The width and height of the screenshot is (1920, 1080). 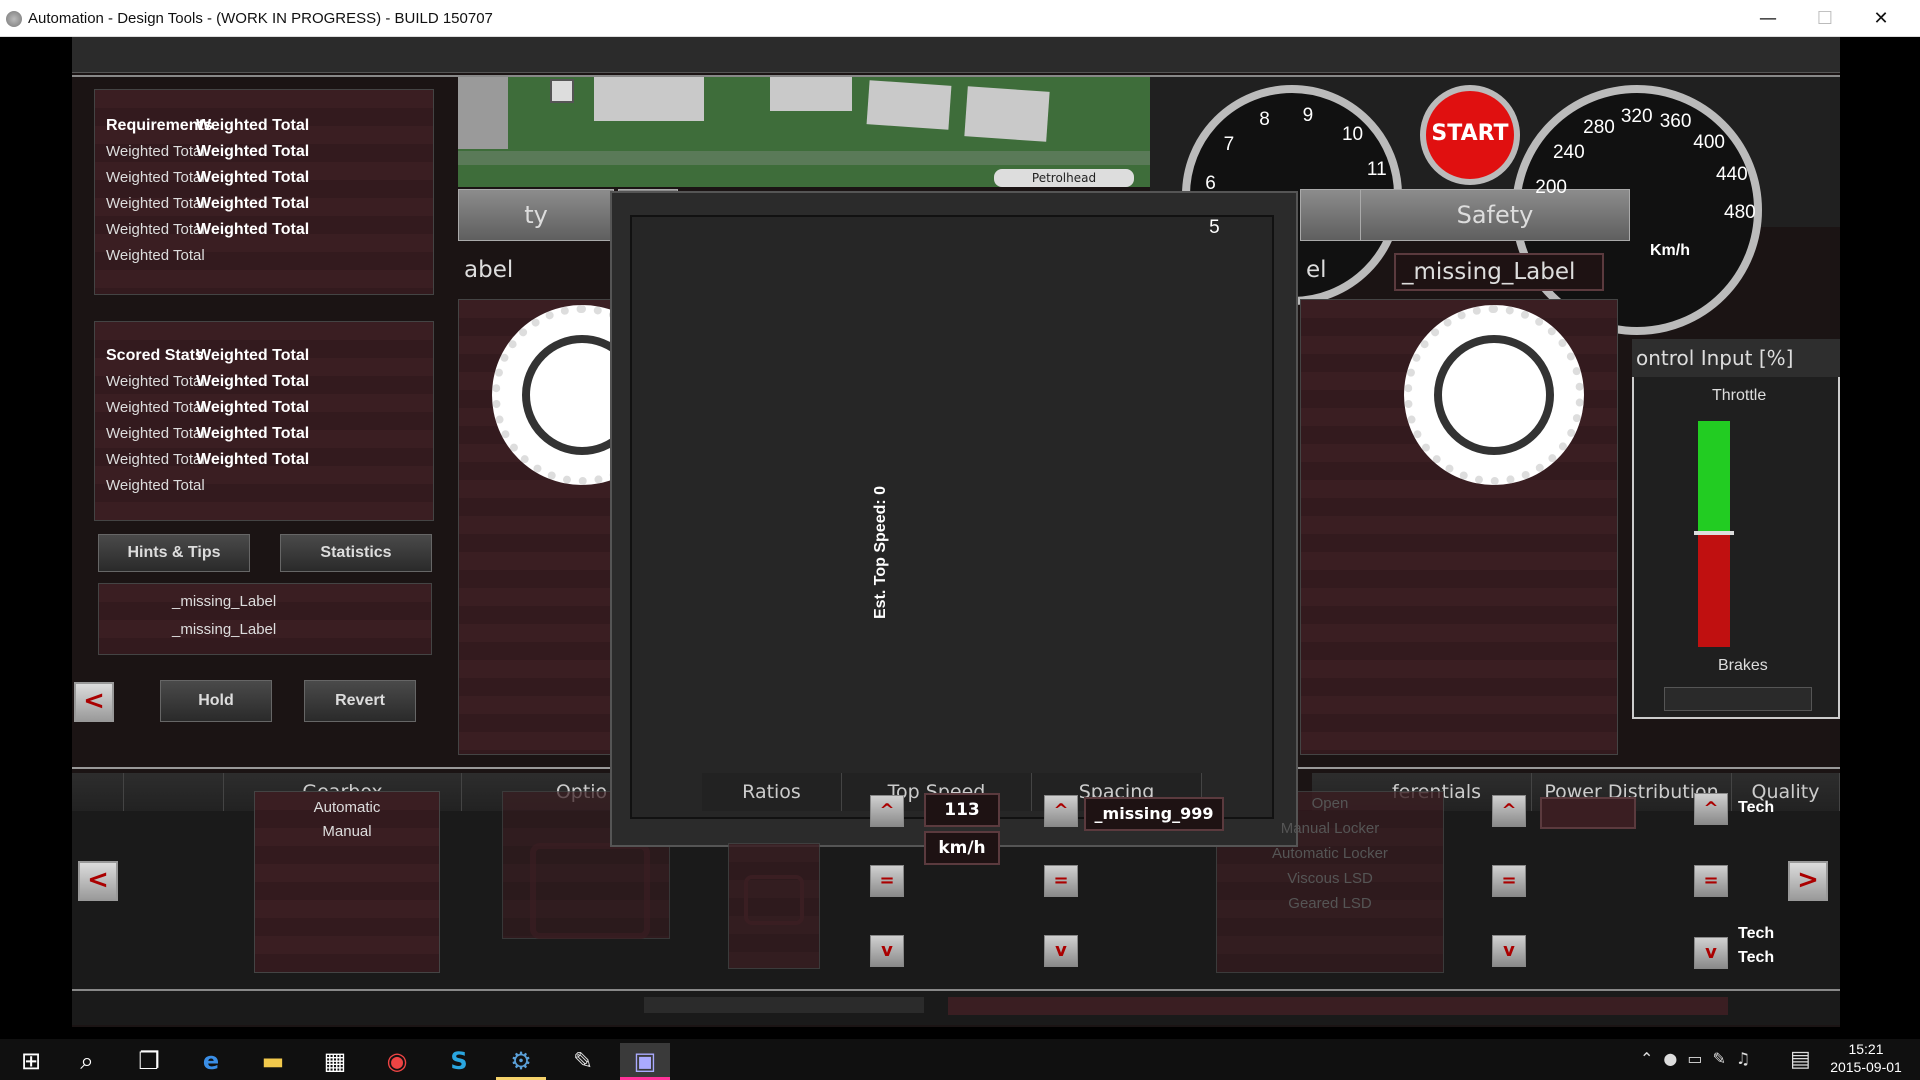 I want to click on store-icon: ▦, so click(x=335, y=1061).